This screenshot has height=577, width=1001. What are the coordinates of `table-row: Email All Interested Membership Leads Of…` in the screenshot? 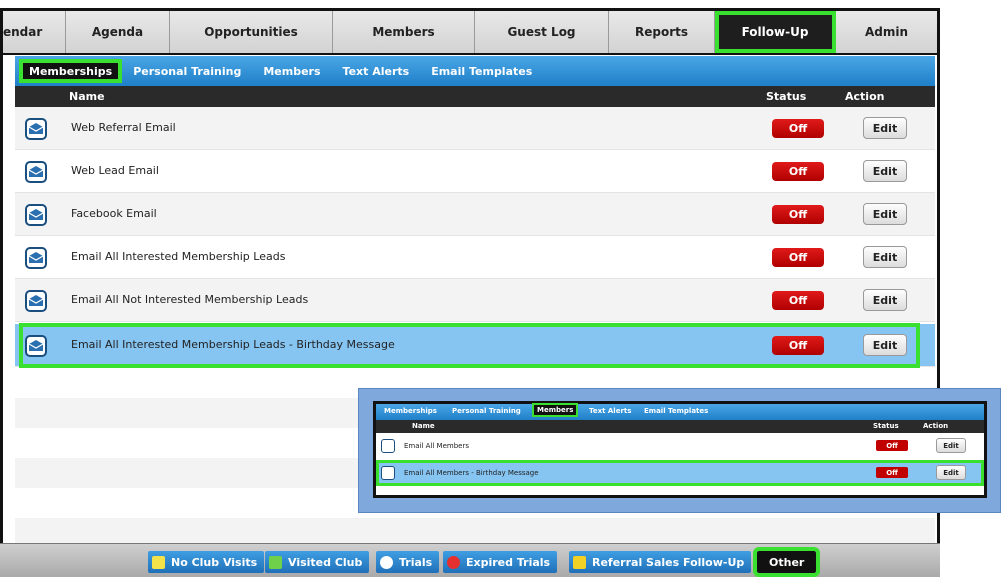 It's located at (475, 257).